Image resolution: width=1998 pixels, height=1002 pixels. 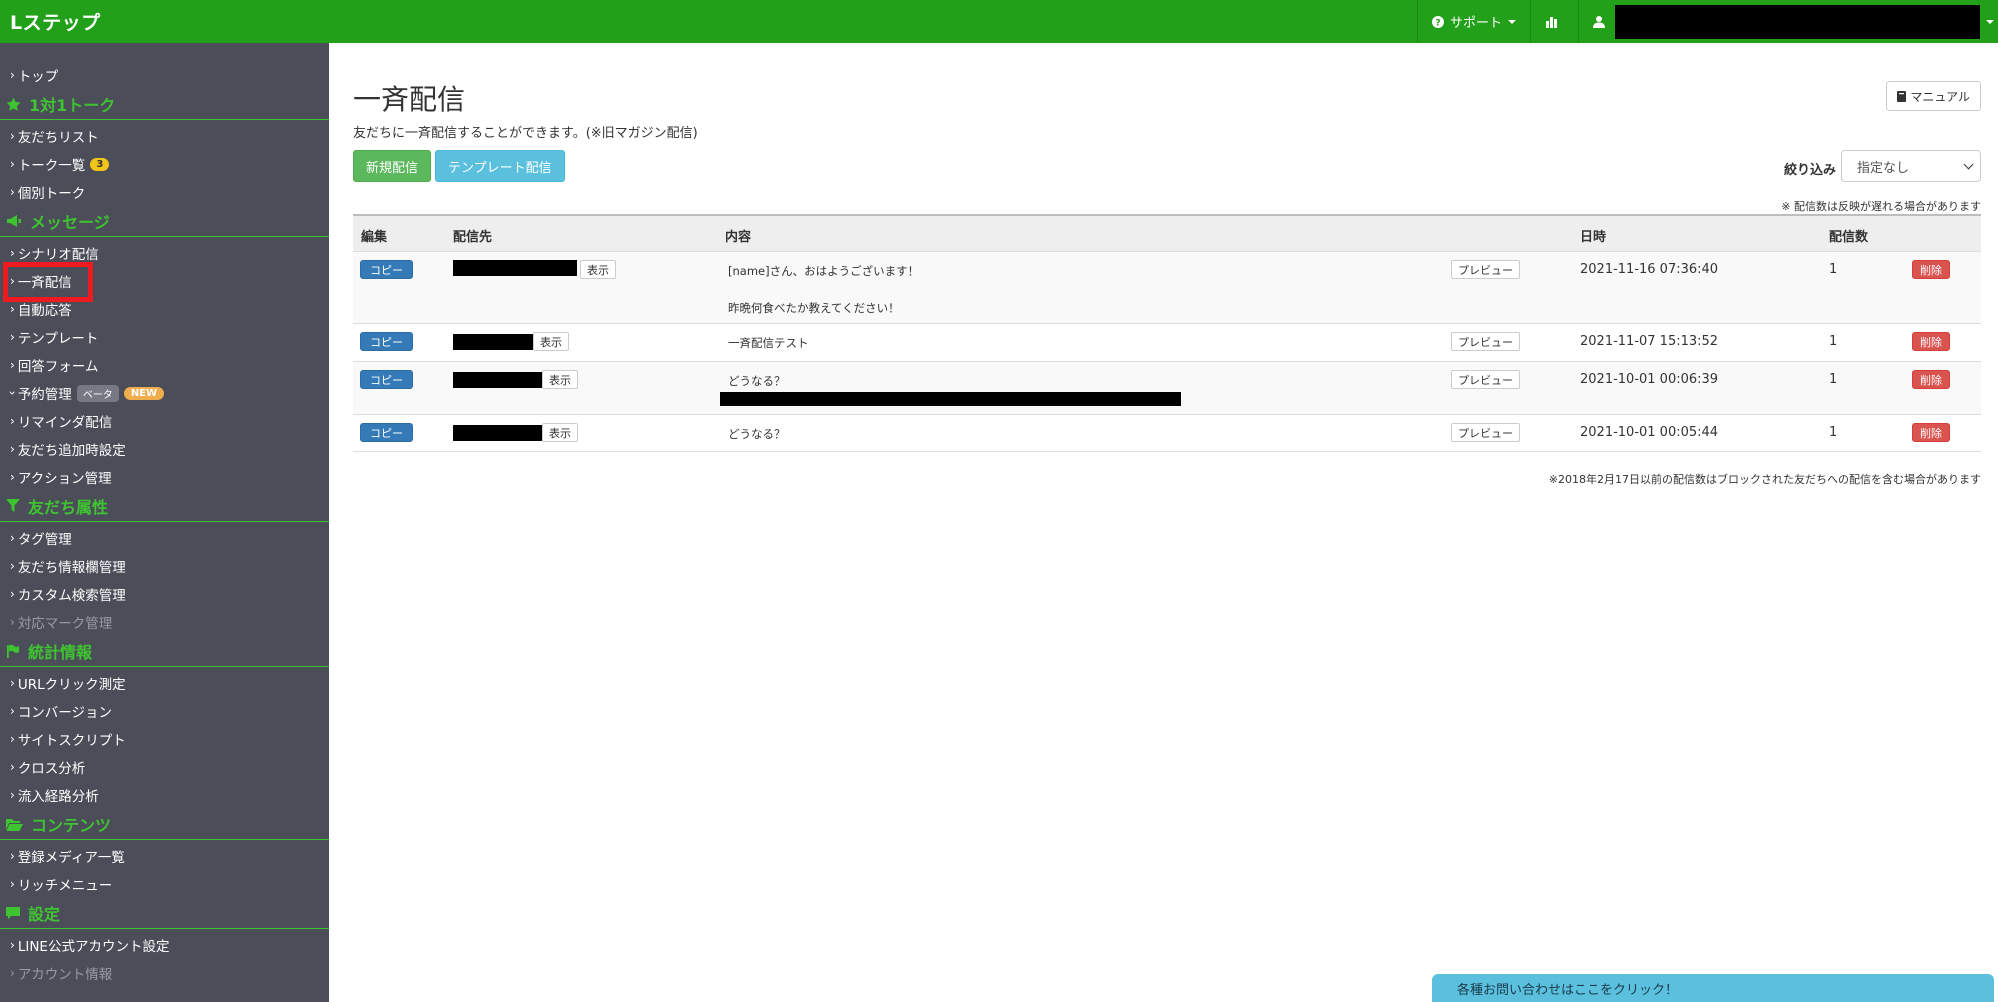 What do you see at coordinates (814, 308) in the screenshot?
I see `content-line: 昨晩何食べたか教えてください！` at bounding box center [814, 308].